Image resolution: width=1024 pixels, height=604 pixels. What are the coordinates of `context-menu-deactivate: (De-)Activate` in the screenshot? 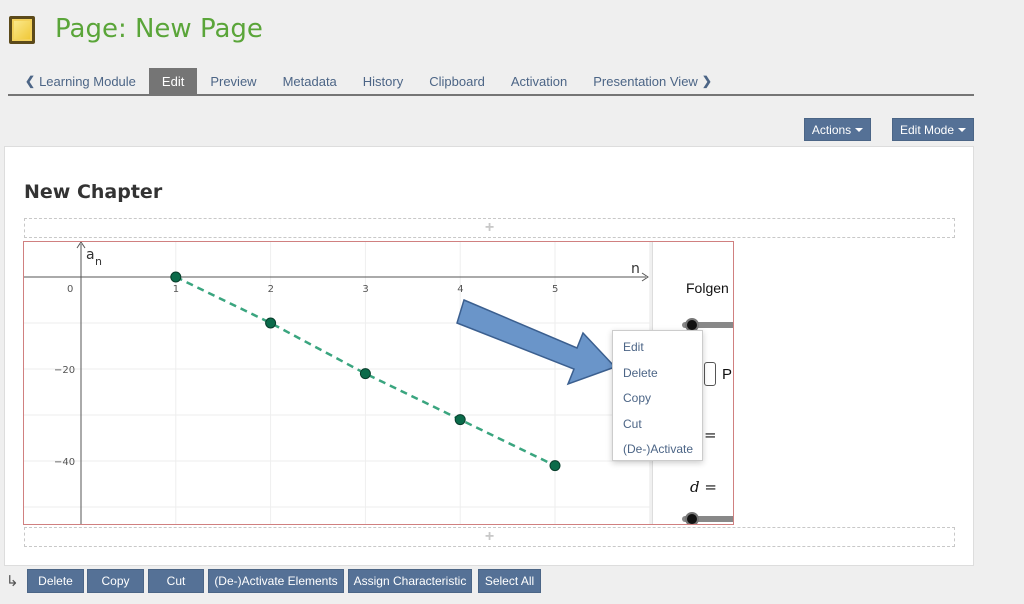 It's located at (657, 450).